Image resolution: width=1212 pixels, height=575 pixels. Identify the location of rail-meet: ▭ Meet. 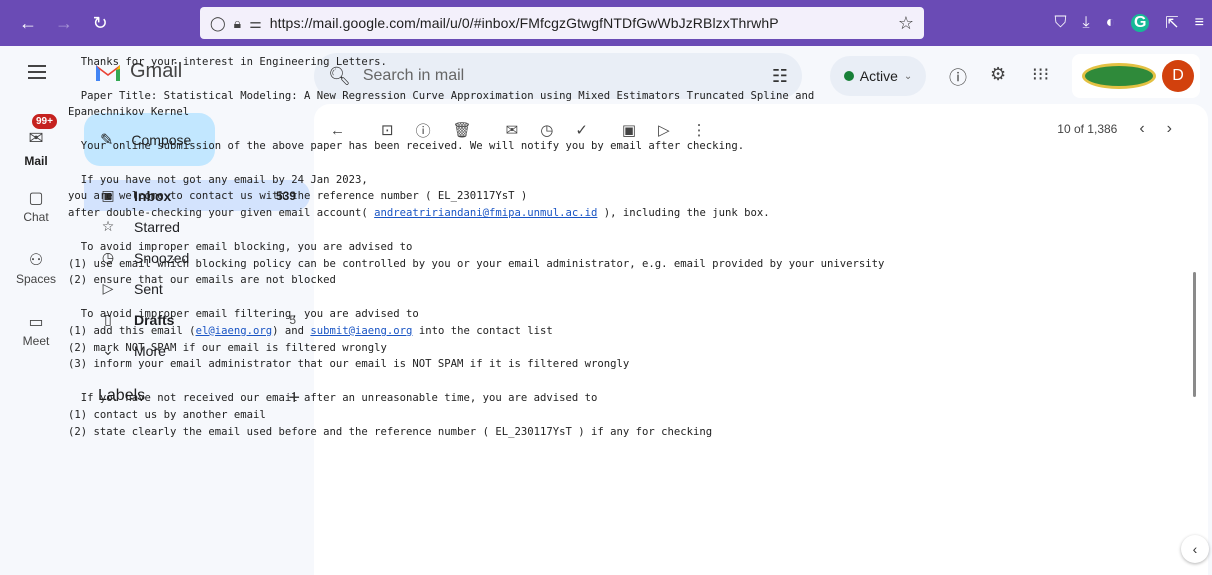
(36, 330).